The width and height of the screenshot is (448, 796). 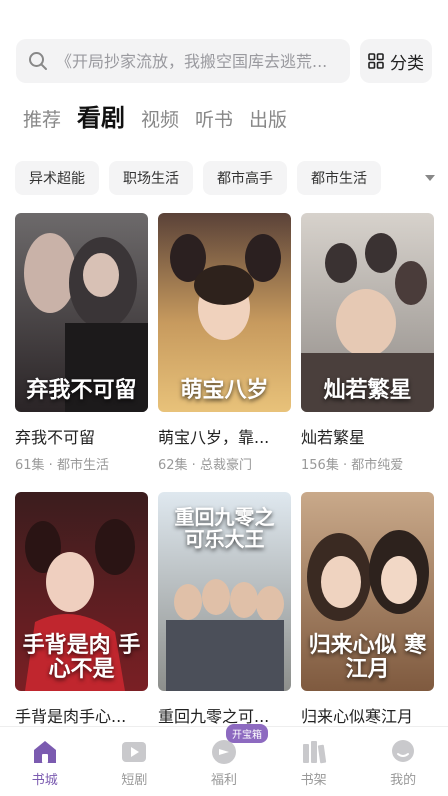 What do you see at coordinates (245, 178) in the screenshot?
I see `chip-urban-master: 都市高手` at bounding box center [245, 178].